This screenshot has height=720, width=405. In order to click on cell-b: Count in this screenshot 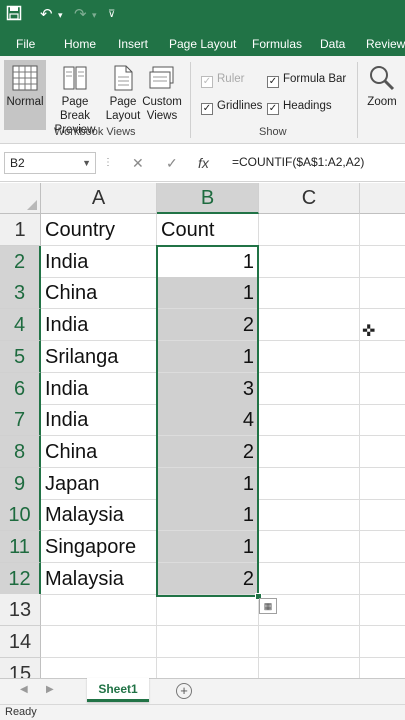, I will do `click(208, 230)`.